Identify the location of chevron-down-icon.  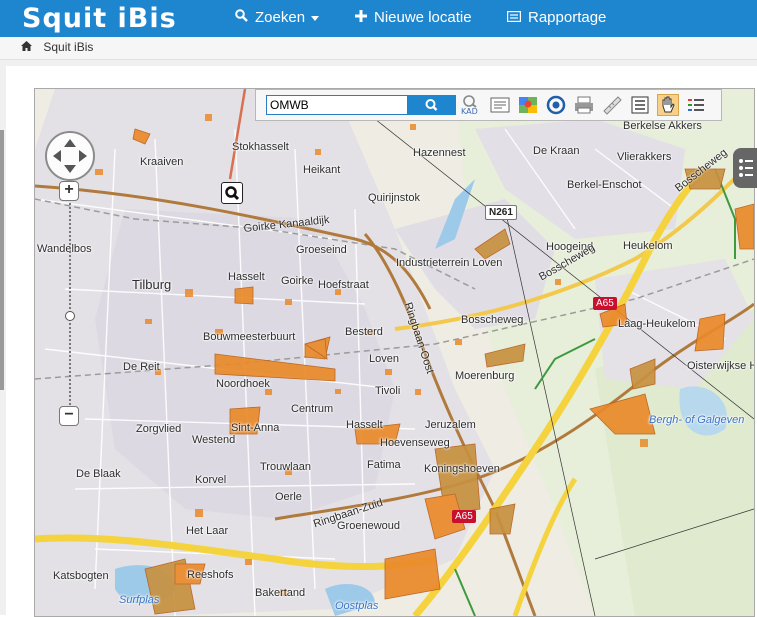
(315, 18).